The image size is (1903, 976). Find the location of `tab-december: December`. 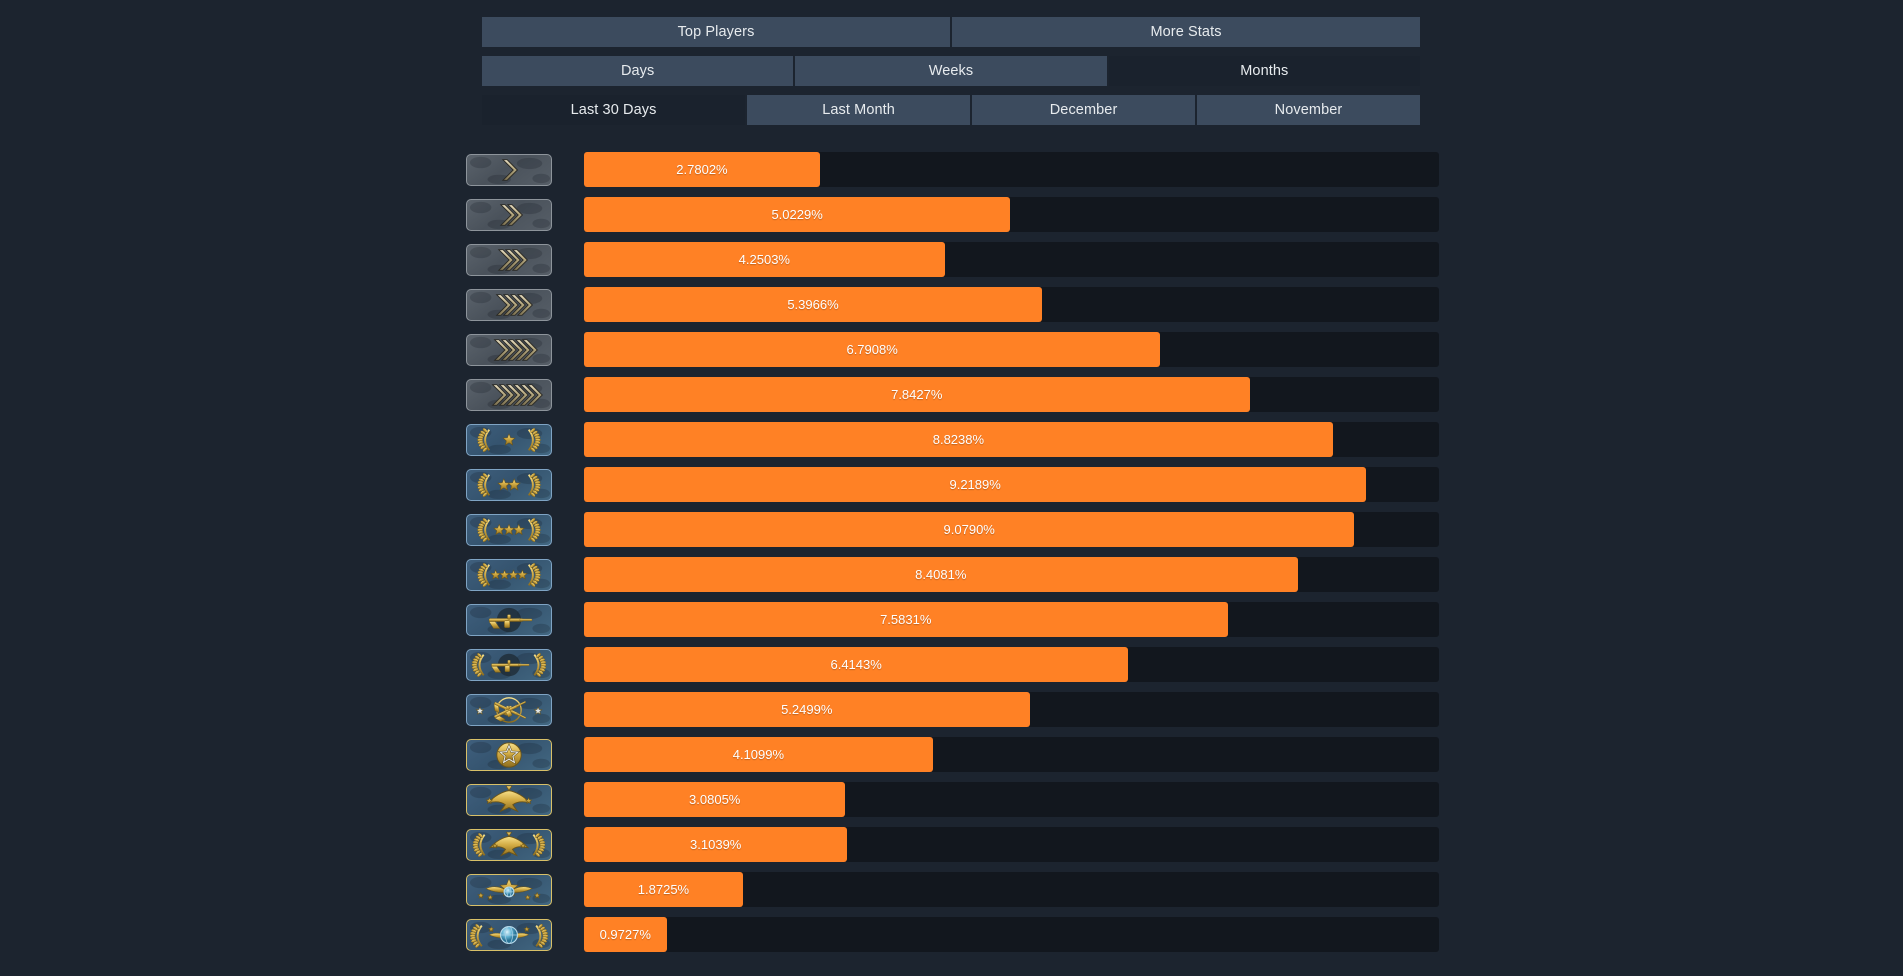

tab-december: December is located at coordinates (1084, 110).